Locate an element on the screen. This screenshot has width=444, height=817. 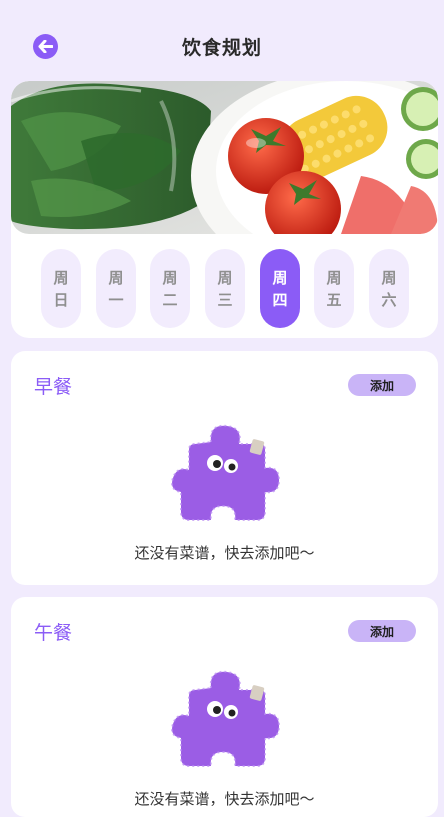
day-friday: 周 五 is located at coordinates (334, 288).